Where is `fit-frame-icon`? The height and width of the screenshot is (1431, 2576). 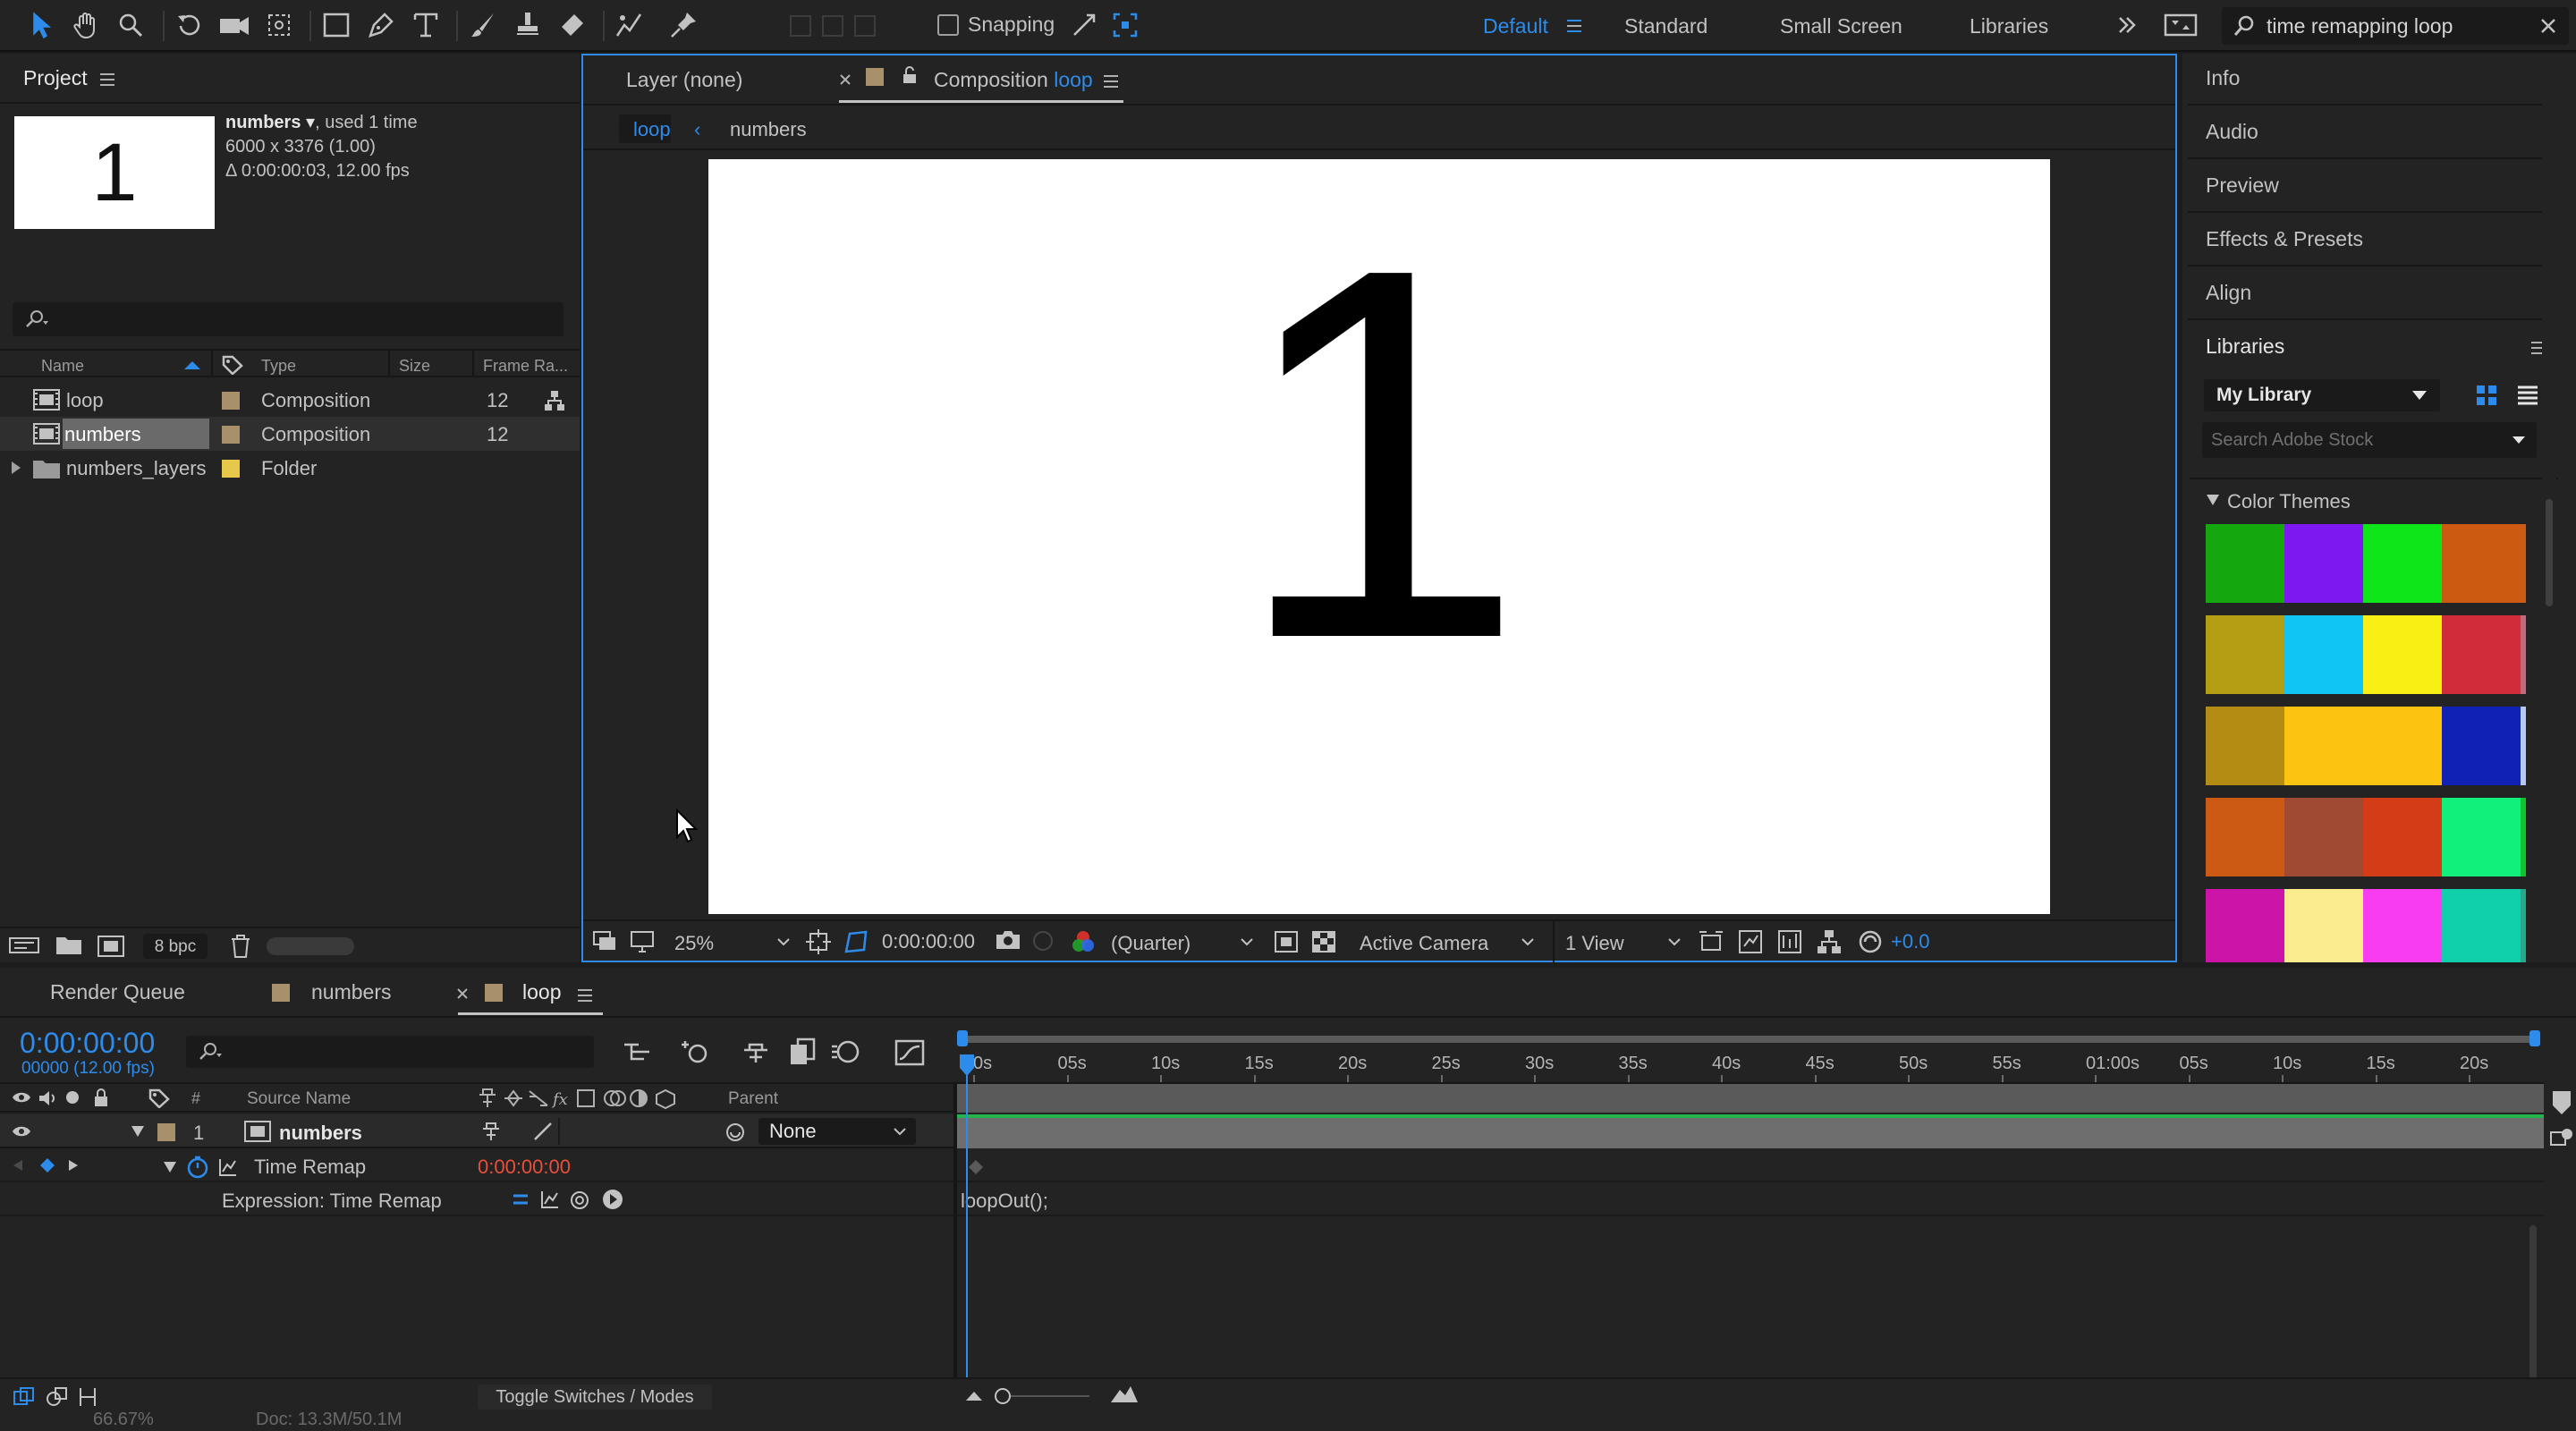 fit-frame-icon is located at coordinates (818, 942).